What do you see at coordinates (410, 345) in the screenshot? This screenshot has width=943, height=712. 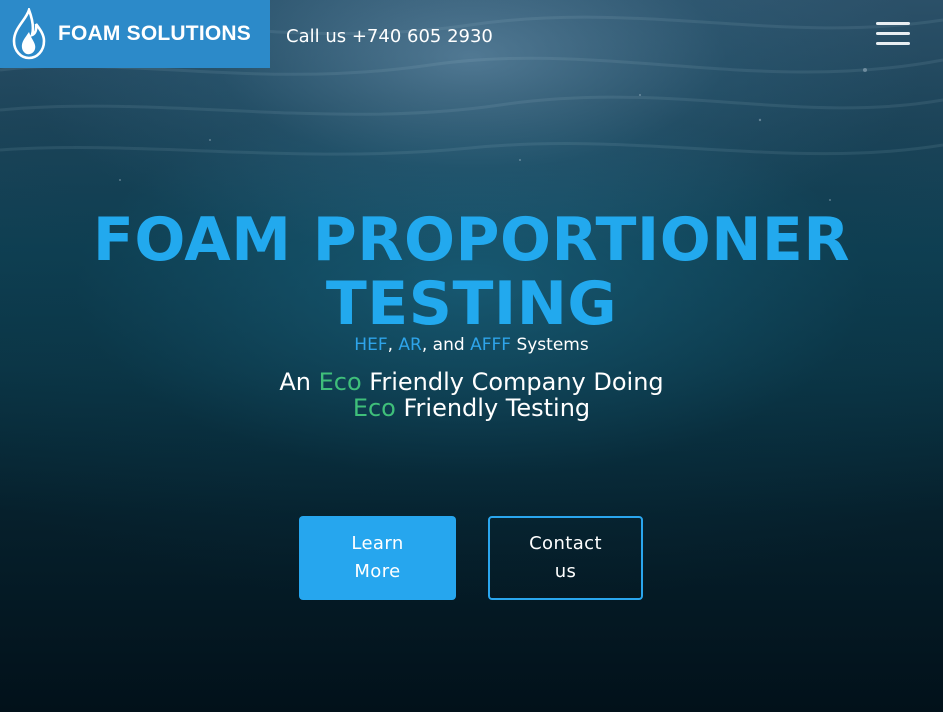 I see `system-ar: AR` at bounding box center [410, 345].